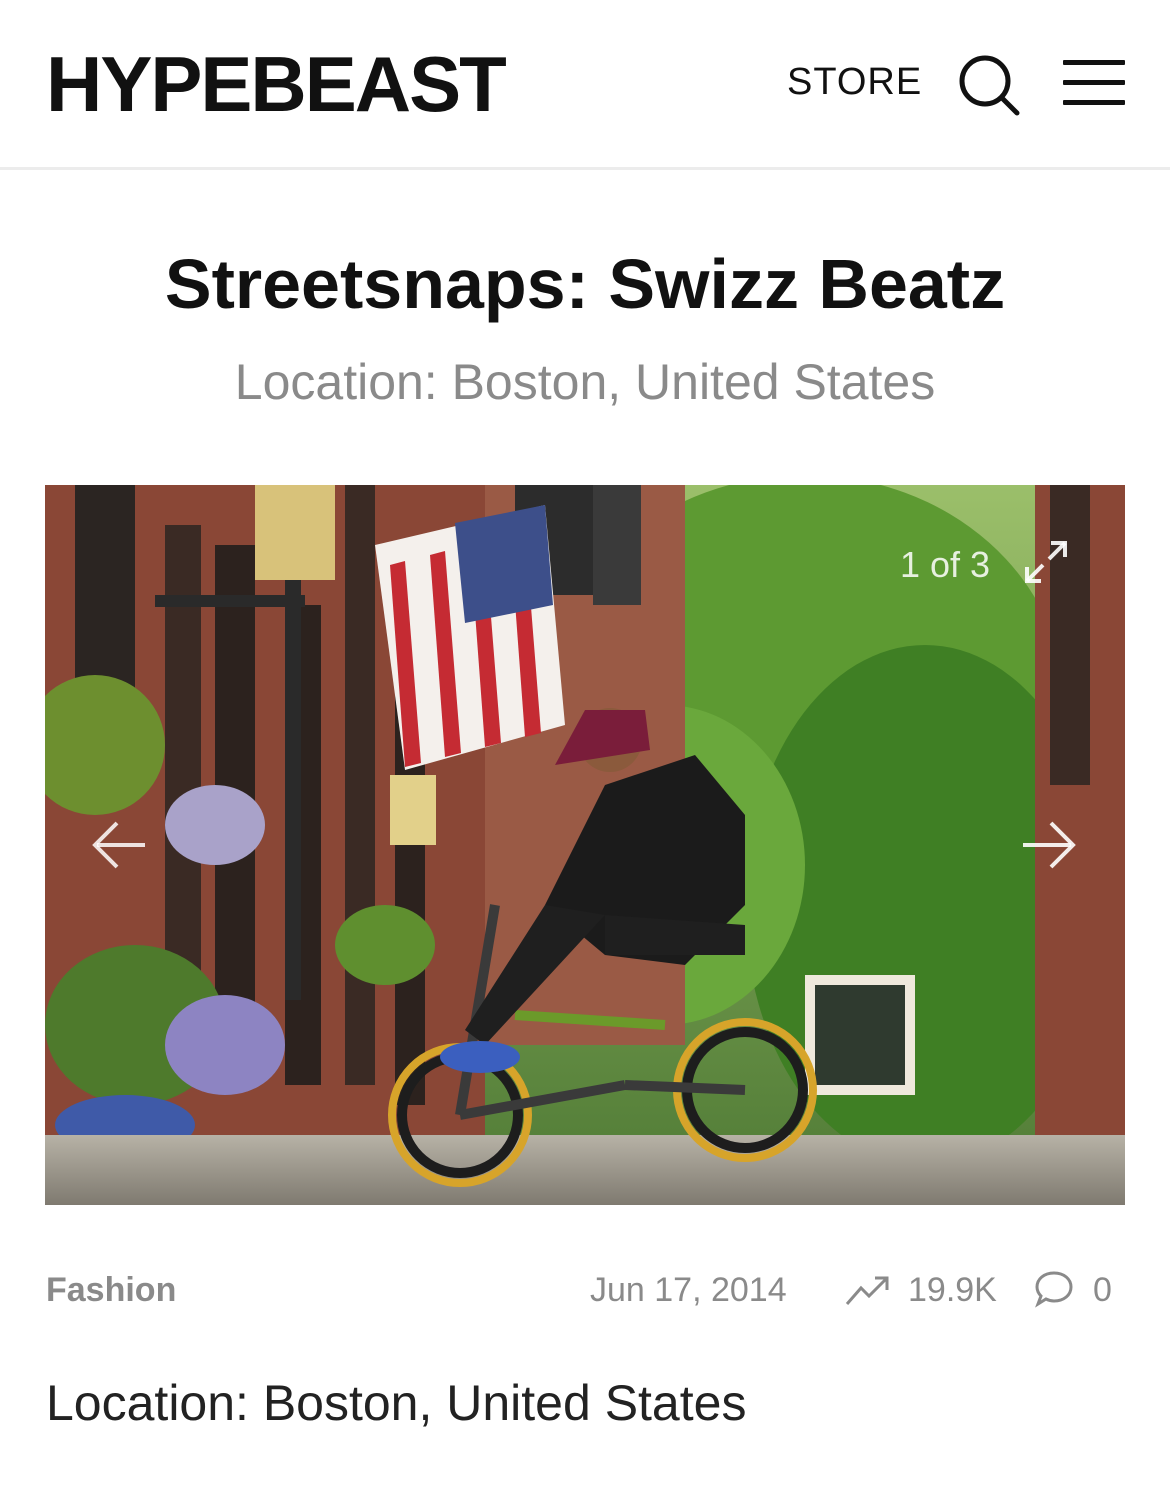 The image size is (1170, 1486). What do you see at coordinates (1054, 1289) in the screenshot?
I see `comment-icon` at bounding box center [1054, 1289].